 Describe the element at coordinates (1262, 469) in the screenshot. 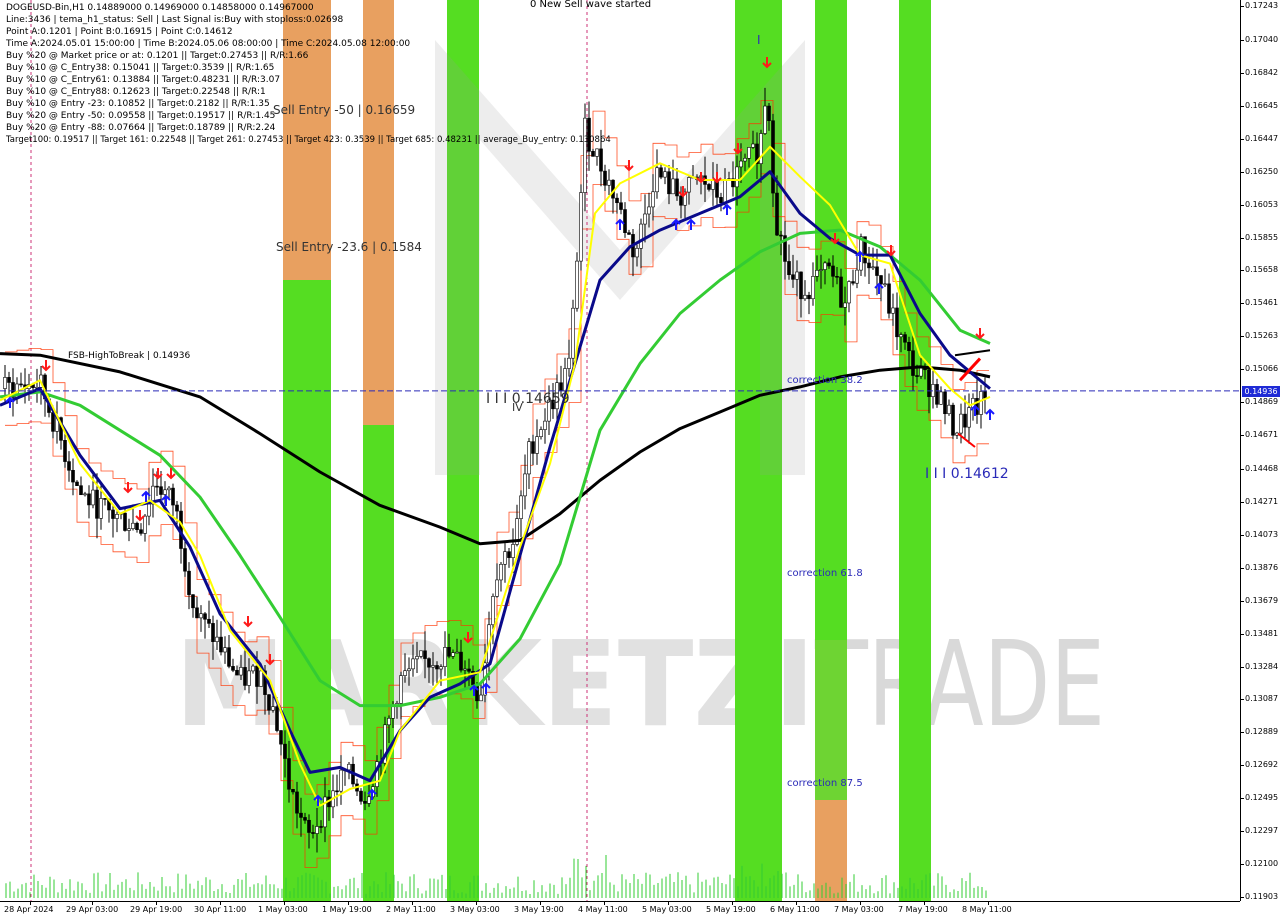

I see `price-label: 0.14468` at that location.